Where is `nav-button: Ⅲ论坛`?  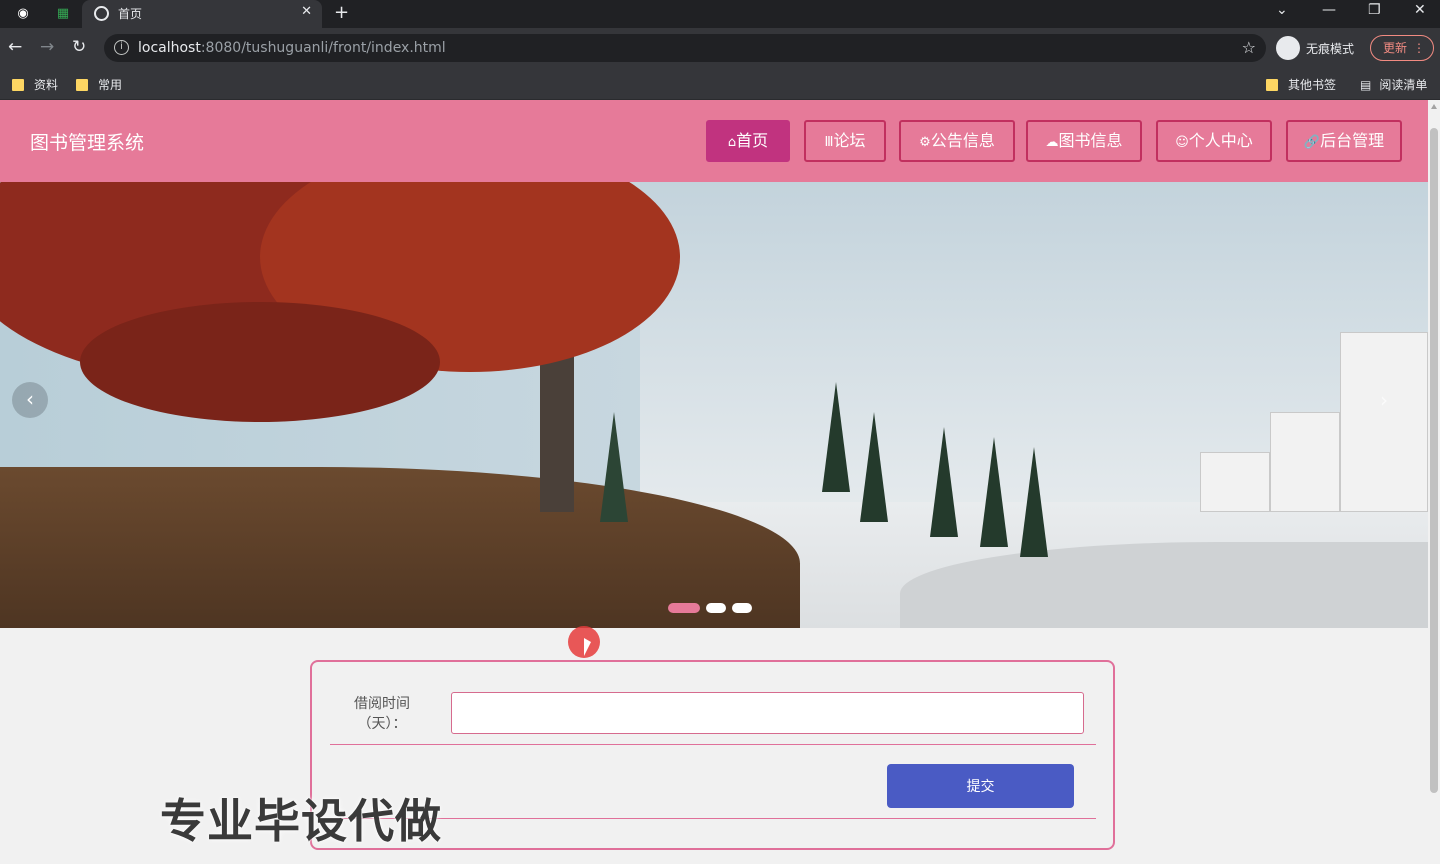 nav-button: Ⅲ论坛 is located at coordinates (845, 141).